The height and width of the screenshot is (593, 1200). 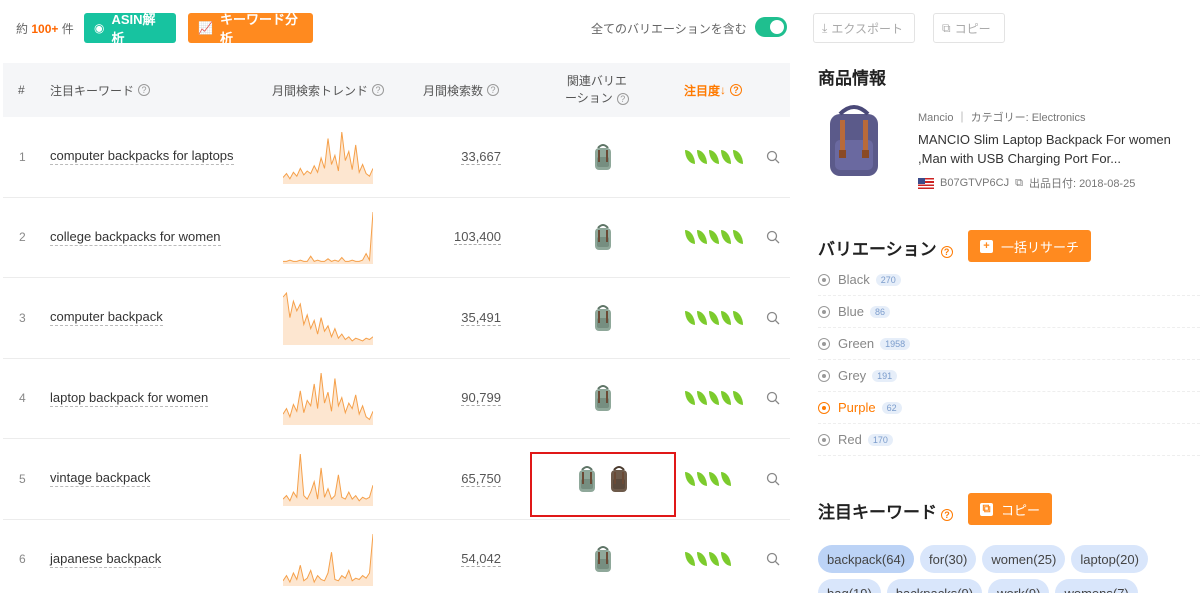 I want to click on keyword-tag: bag(19), so click(x=849, y=586).